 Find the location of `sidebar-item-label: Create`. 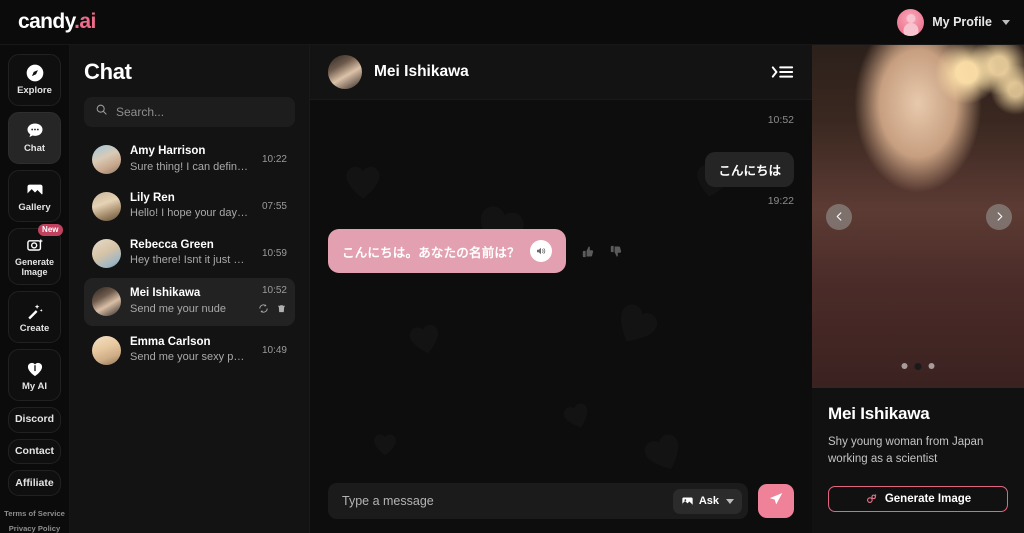

sidebar-item-label: Create is located at coordinates (34, 328).